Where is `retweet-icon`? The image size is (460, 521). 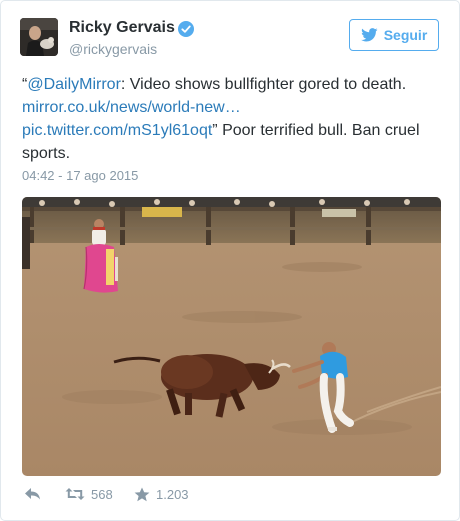 retweet-icon is located at coordinates (75, 494).